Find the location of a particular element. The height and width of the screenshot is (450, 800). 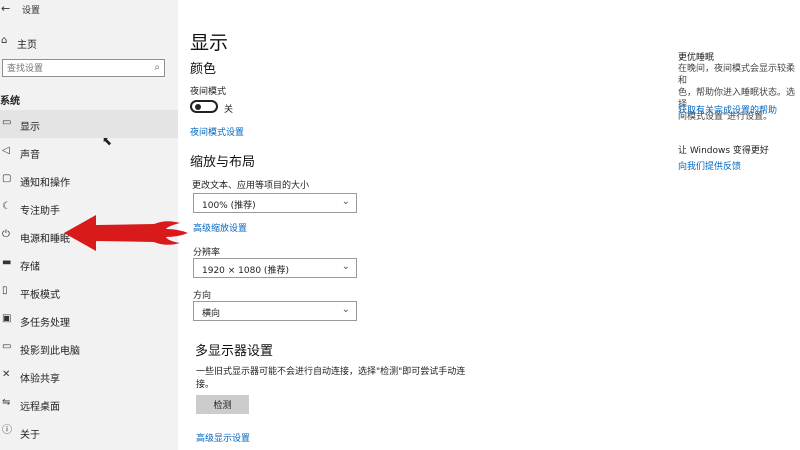

toggle-knob is located at coordinates (198, 107).